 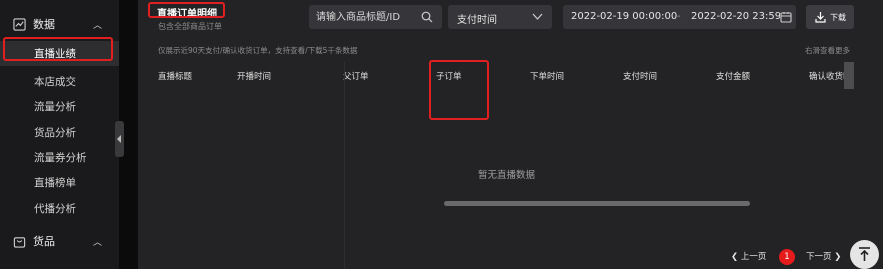 I want to click on download-button: 下载, so click(x=830, y=17).